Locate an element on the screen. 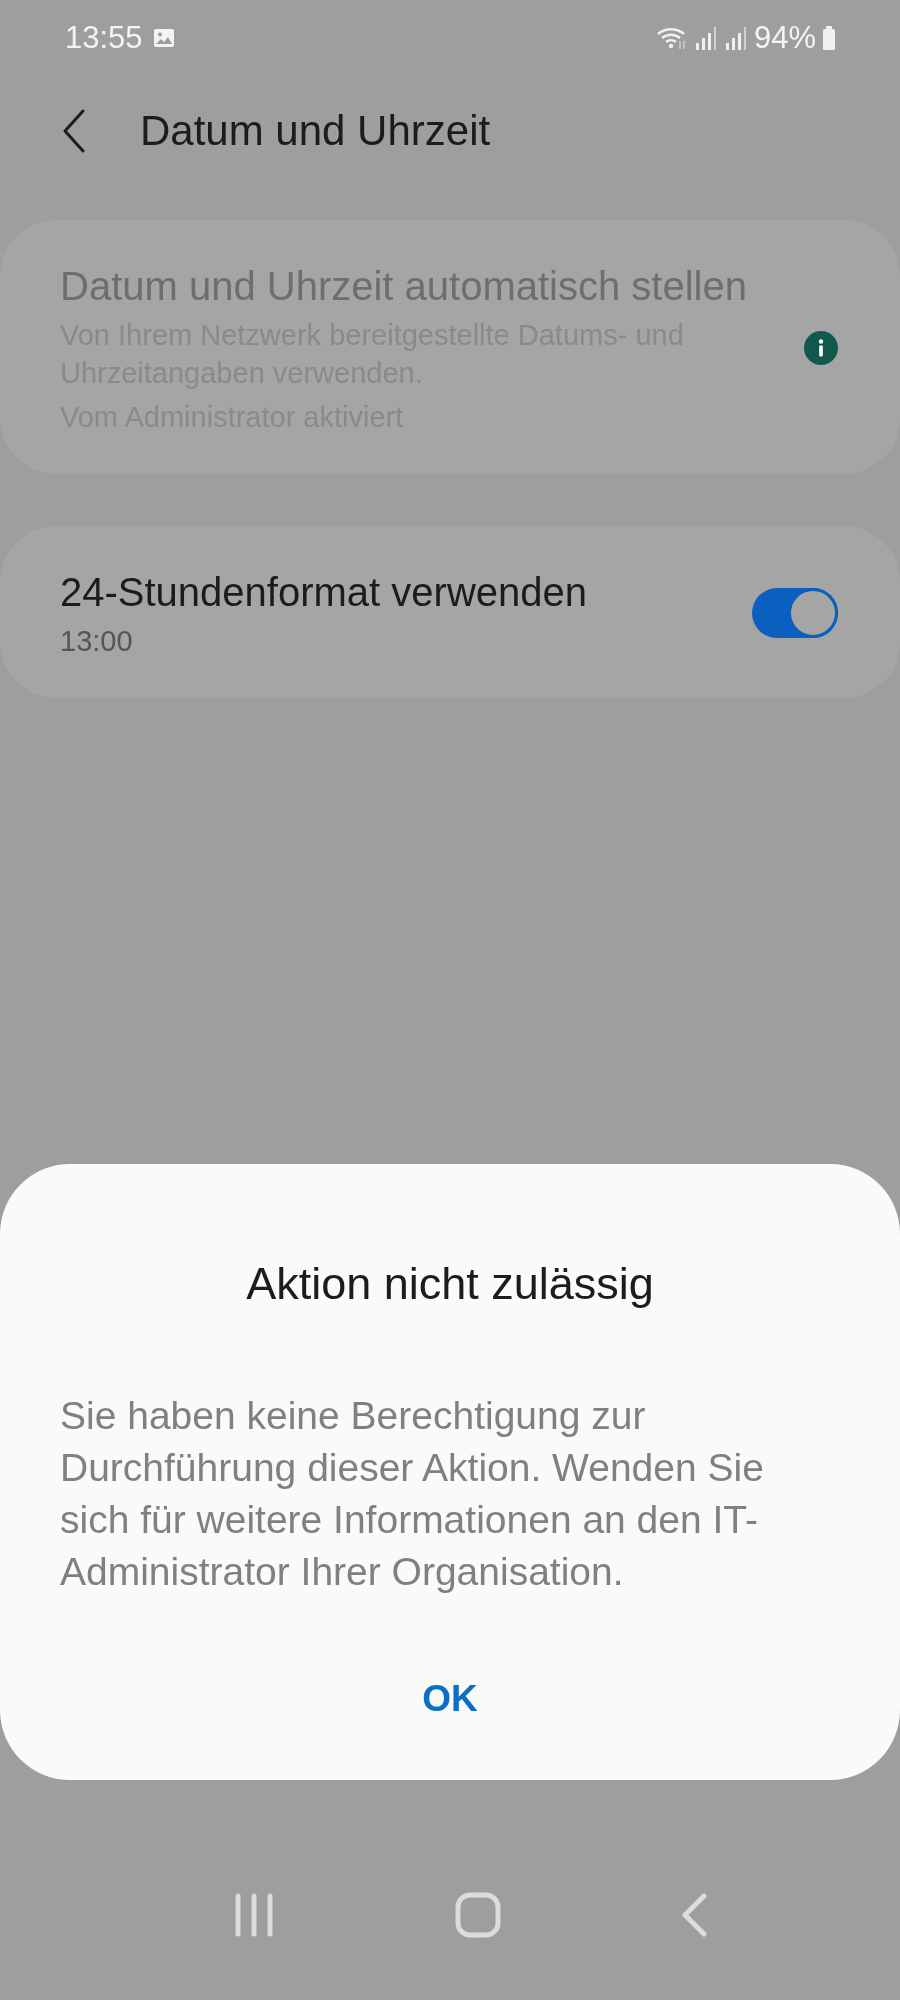 This screenshot has width=900, height=2000. setting-title: 24-Stundenformat verwenden is located at coordinates (324, 592).